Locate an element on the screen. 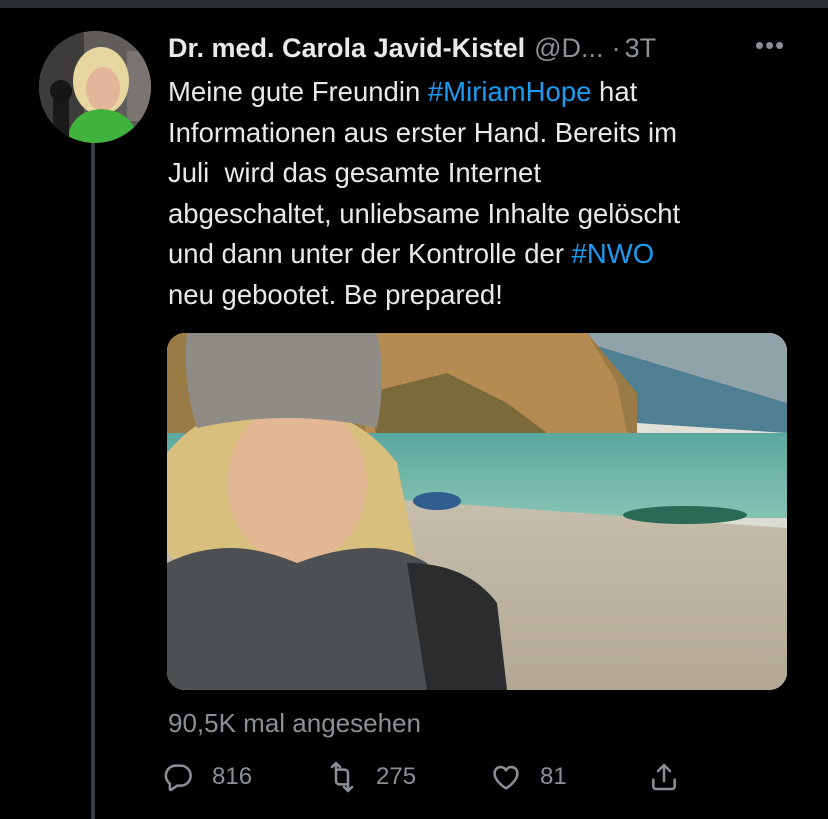 This screenshot has height=819, width=828. tweet-text-part: Juli wird das gesamte Internet is located at coordinates (354, 172).